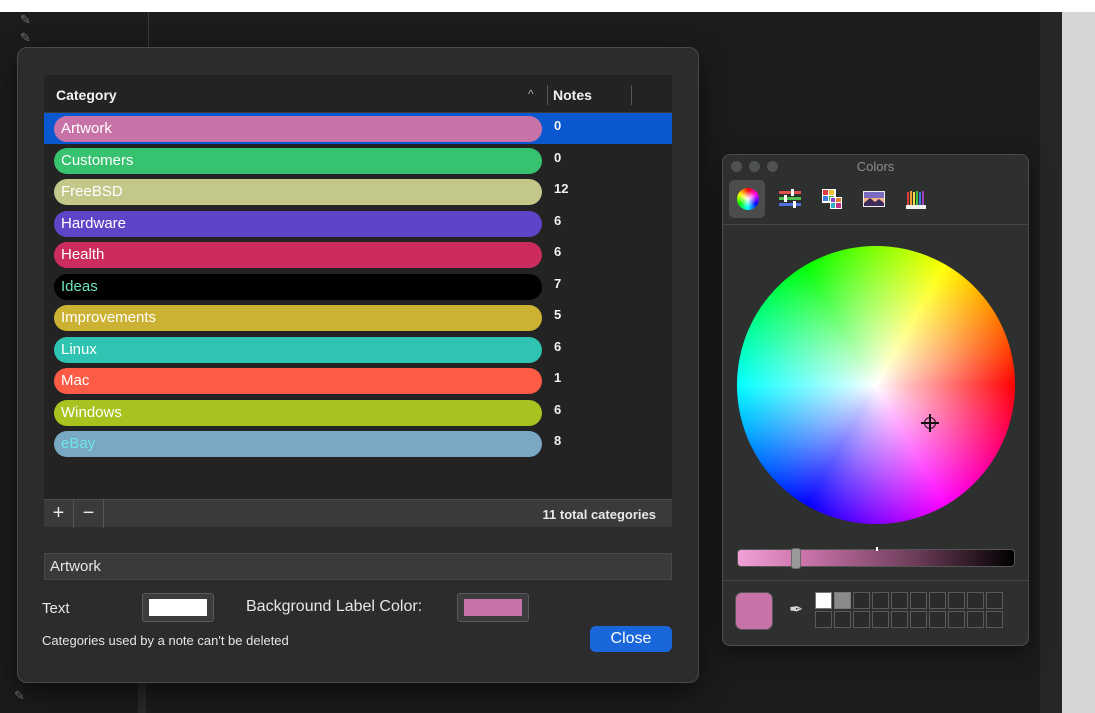 This screenshot has width=1095, height=713. I want to click on background-column-divider-bottom, so click(142, 697).